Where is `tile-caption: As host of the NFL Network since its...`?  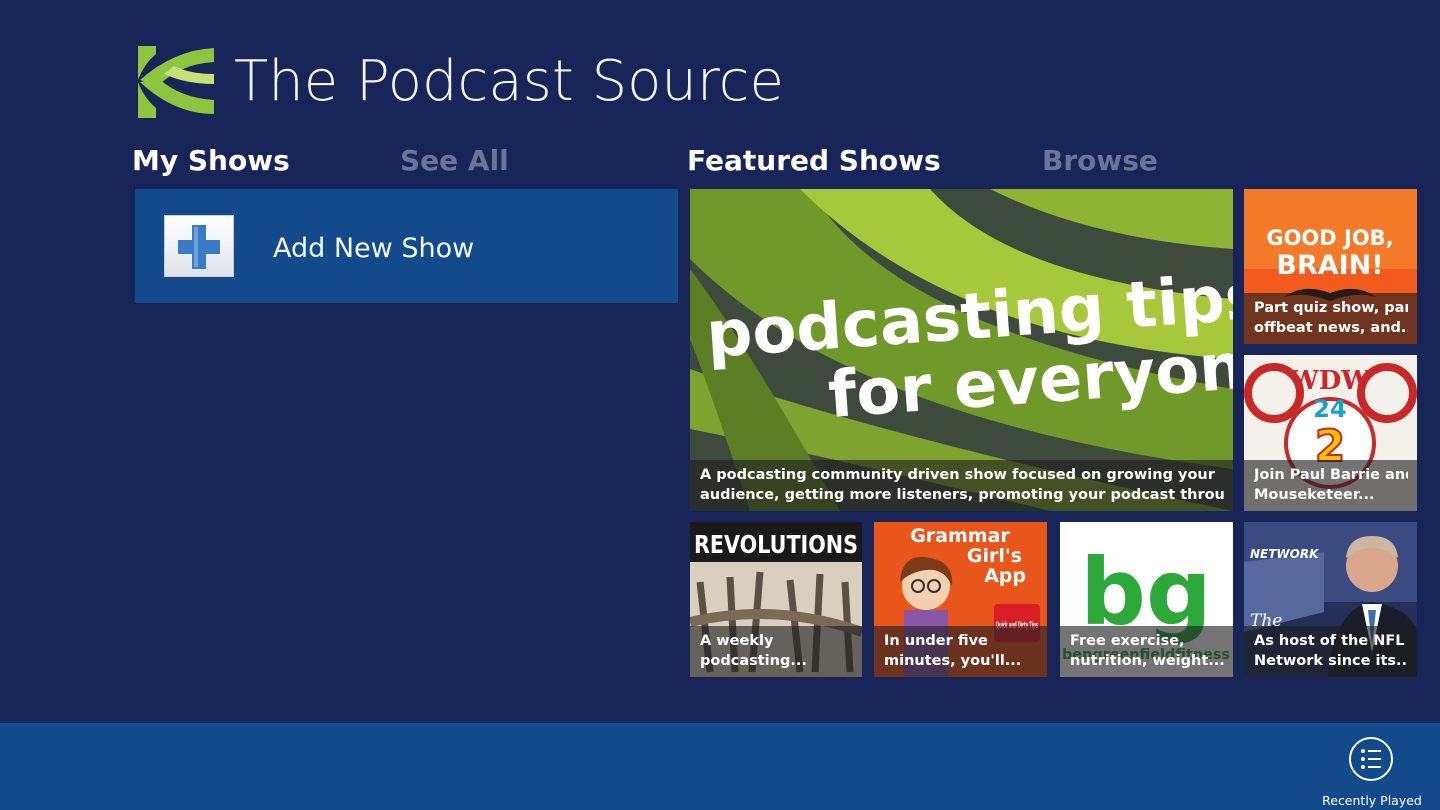
tile-caption: As host of the NFL Network since its... is located at coordinates (1330, 651).